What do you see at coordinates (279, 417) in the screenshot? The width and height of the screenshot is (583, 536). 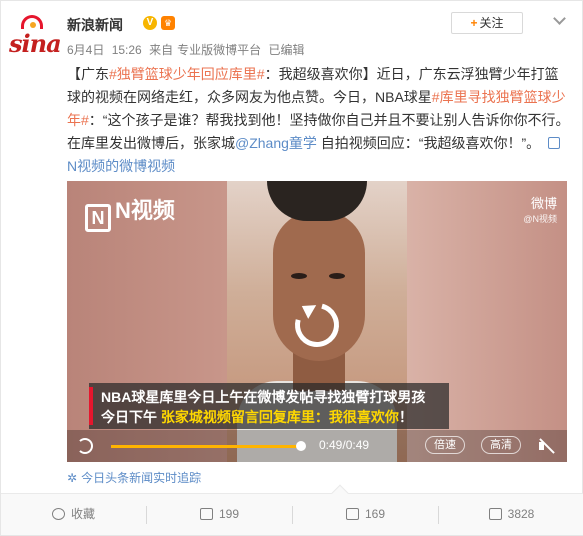 I see `caption-highlight: 张家城视频留言回复库里：我很喜欢你` at bounding box center [279, 417].